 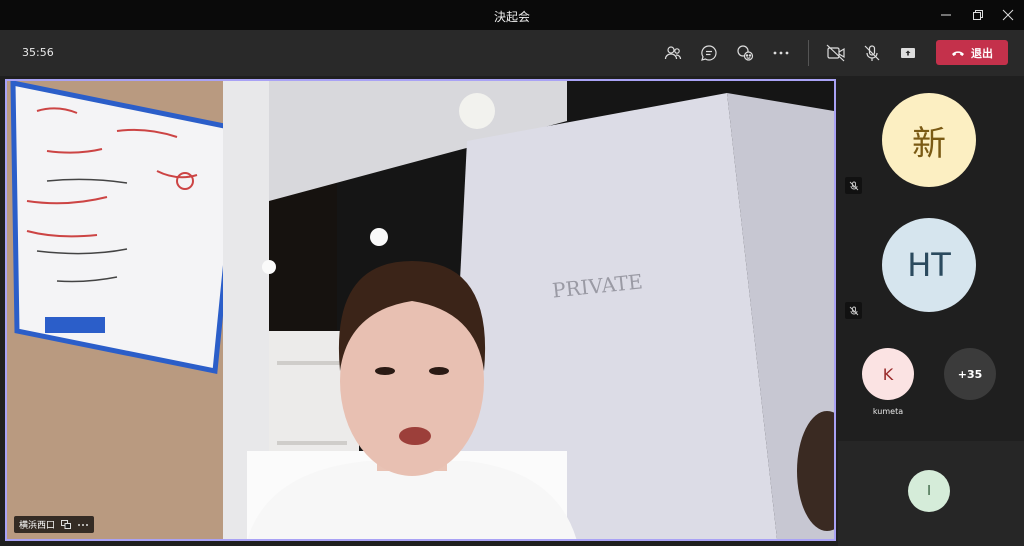 I want to click on screen-share-indicator-icon, so click(x=66, y=524).